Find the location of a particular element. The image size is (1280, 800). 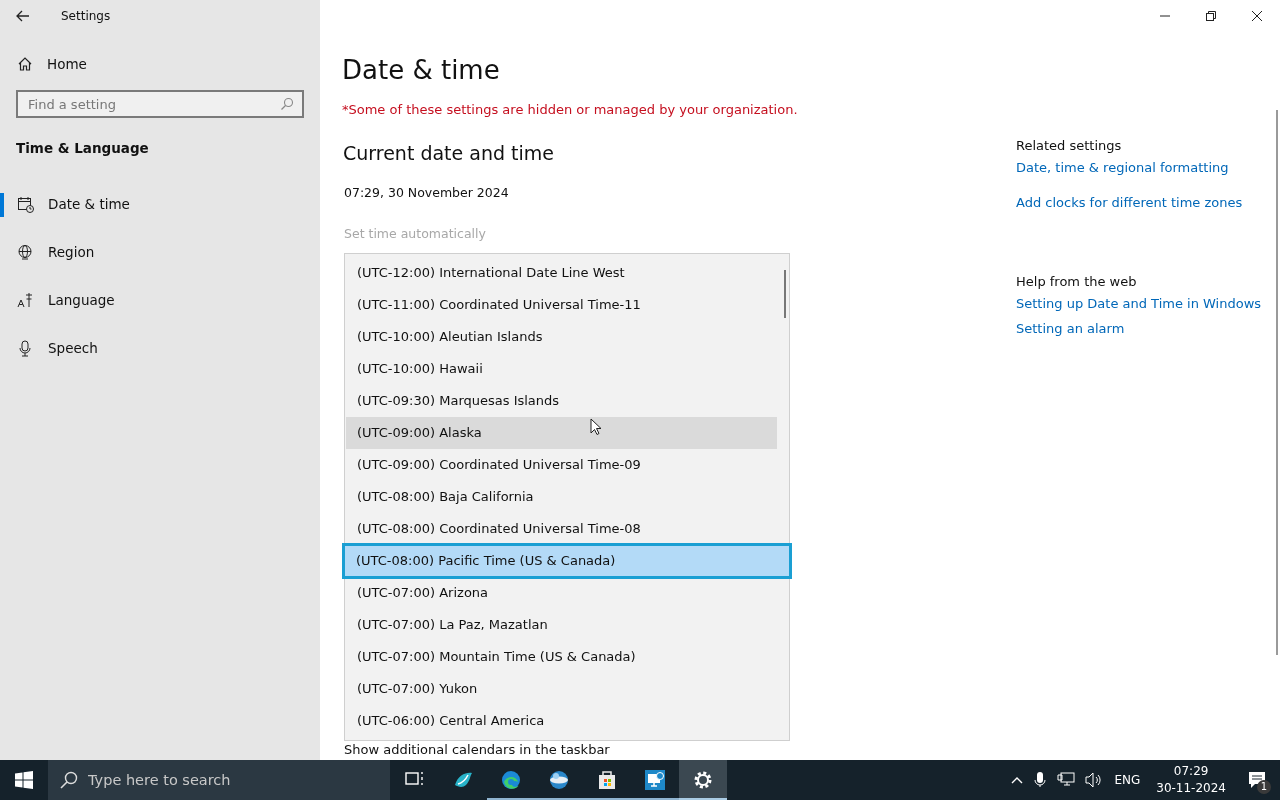

sidebar-item: Language is located at coordinates (160, 300).